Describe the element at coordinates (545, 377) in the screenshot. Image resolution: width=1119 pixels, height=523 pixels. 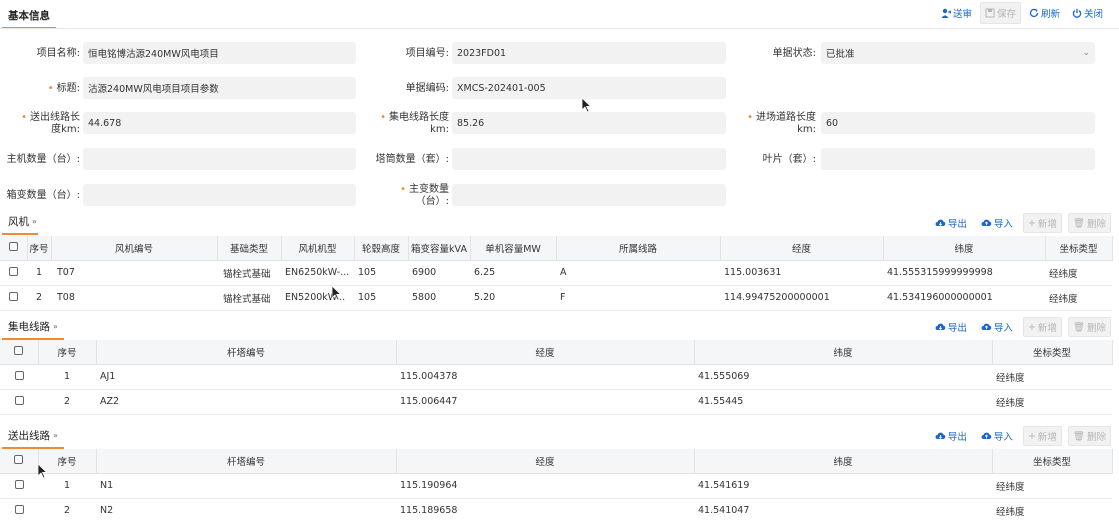
I see `table-cell: 115.004378` at that location.